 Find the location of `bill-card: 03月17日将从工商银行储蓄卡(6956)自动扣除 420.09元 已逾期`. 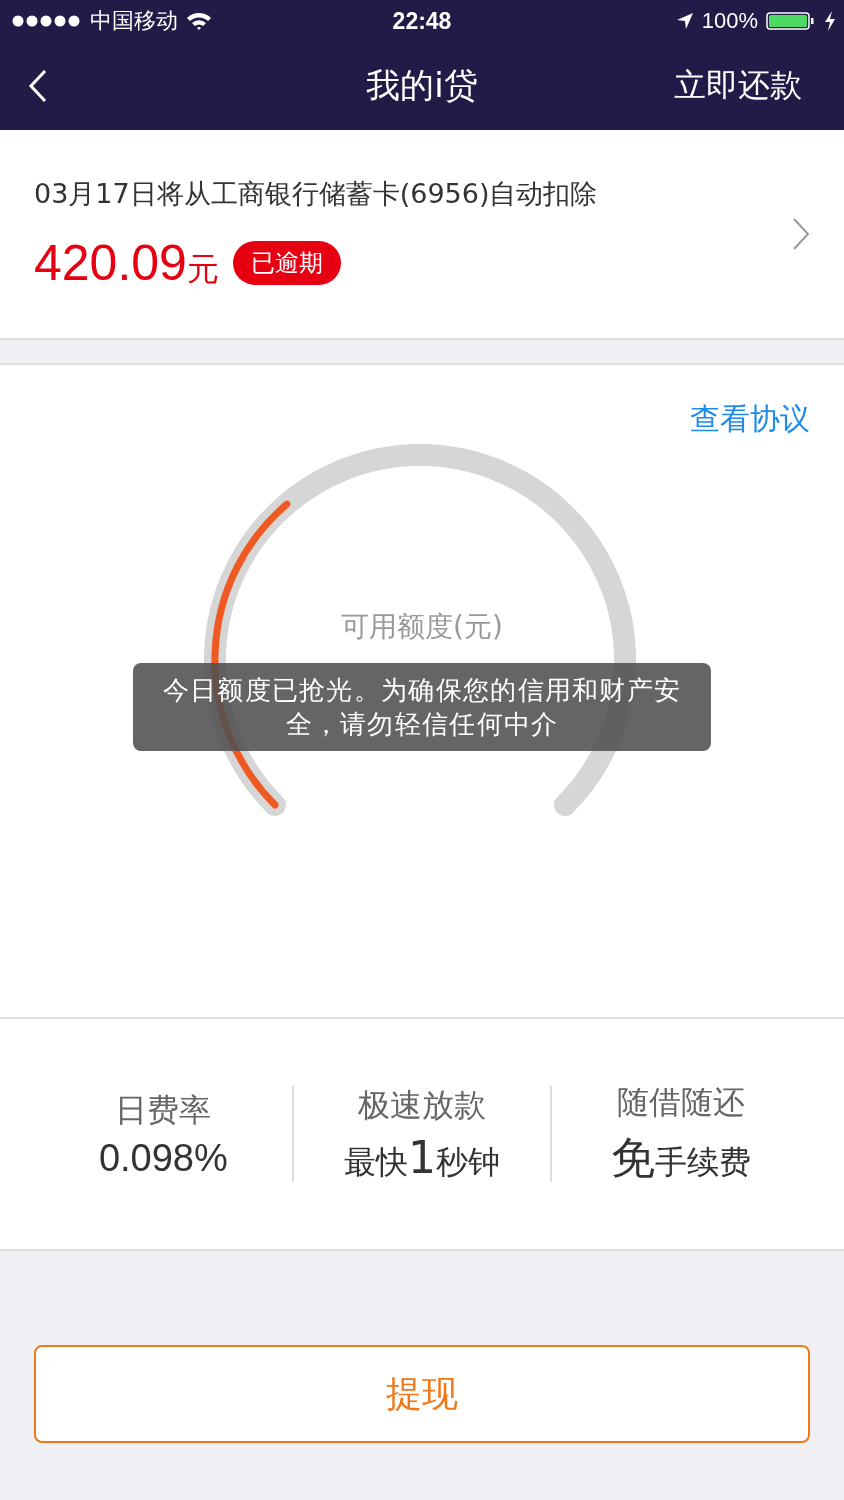

bill-card: 03月17日将从工商银行储蓄卡(6956)自动扣除 420.09元 已逾期 is located at coordinates (422, 235).